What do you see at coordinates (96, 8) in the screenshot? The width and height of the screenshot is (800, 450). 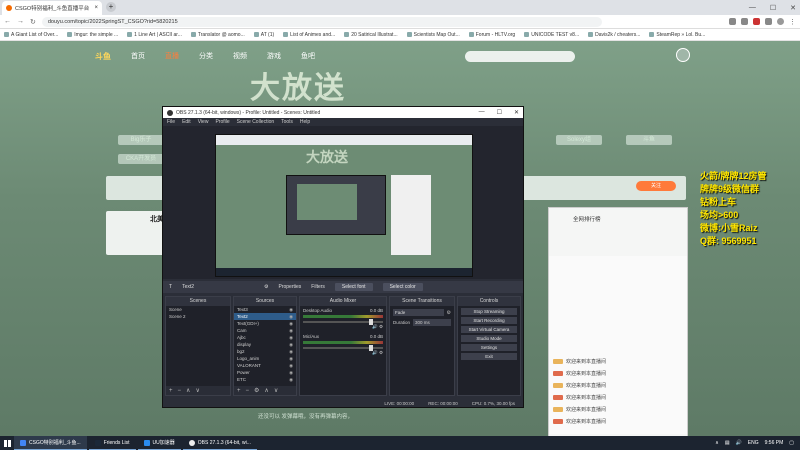 I see `tab-close-icon: ×` at bounding box center [96, 8].